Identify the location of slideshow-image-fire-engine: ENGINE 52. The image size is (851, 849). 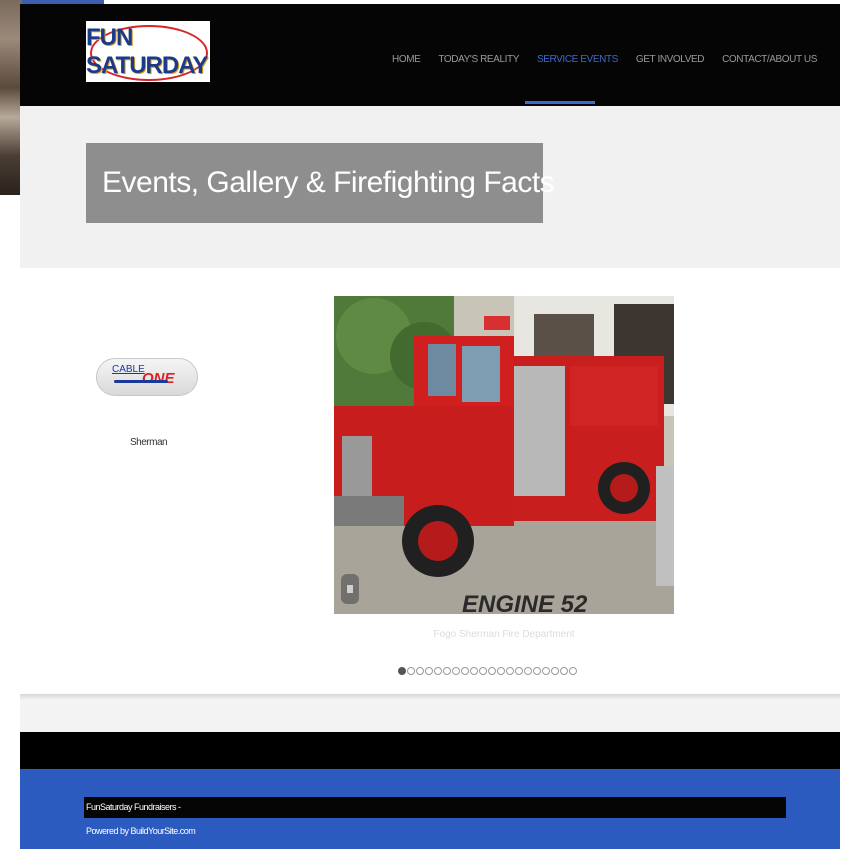
(504, 455).